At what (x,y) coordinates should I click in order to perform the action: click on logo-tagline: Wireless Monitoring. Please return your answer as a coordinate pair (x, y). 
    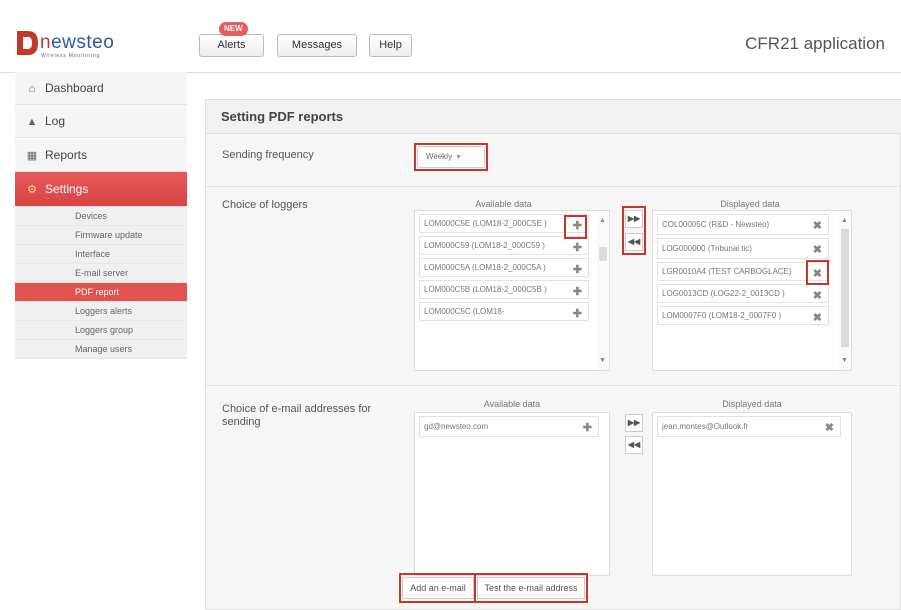
    Looking at the image, I should click on (71, 56).